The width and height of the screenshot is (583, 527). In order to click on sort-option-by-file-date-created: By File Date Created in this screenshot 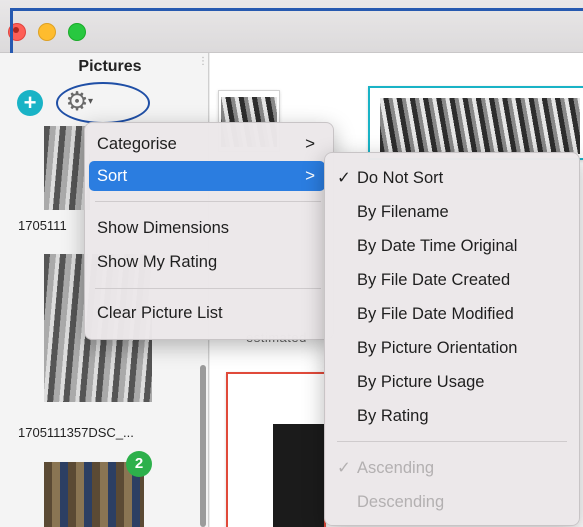, I will do `click(451, 280)`.